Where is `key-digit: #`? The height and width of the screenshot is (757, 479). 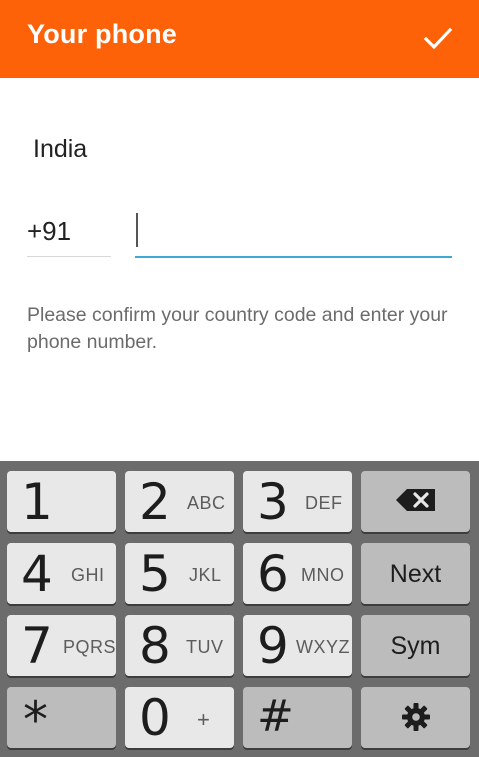 key-digit: # is located at coordinates (275, 716).